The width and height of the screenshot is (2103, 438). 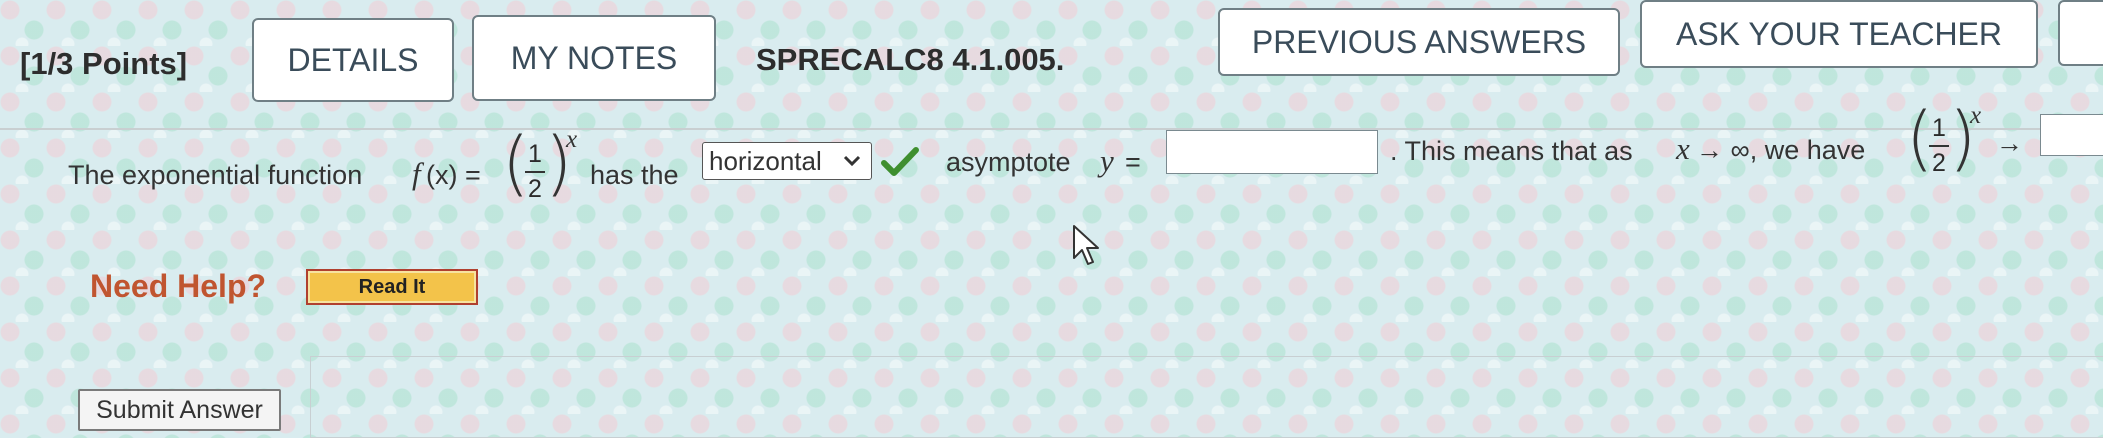 I want to click on my-notes-button: MY NOTES, so click(x=594, y=58).